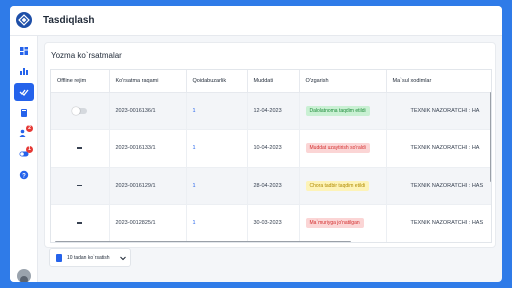 This screenshot has height=288, width=512. I want to click on status-cell: Muddat uzaytirish so'raldi, so click(343, 148).